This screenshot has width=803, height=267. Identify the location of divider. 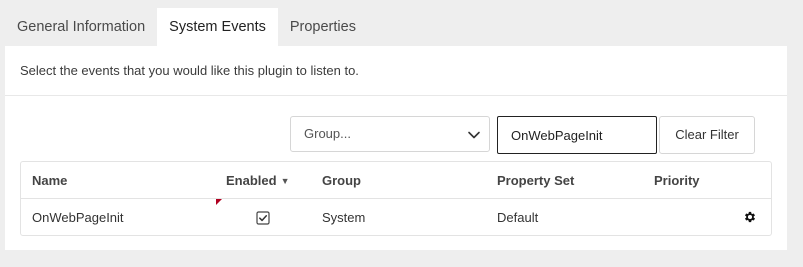
(396, 95).